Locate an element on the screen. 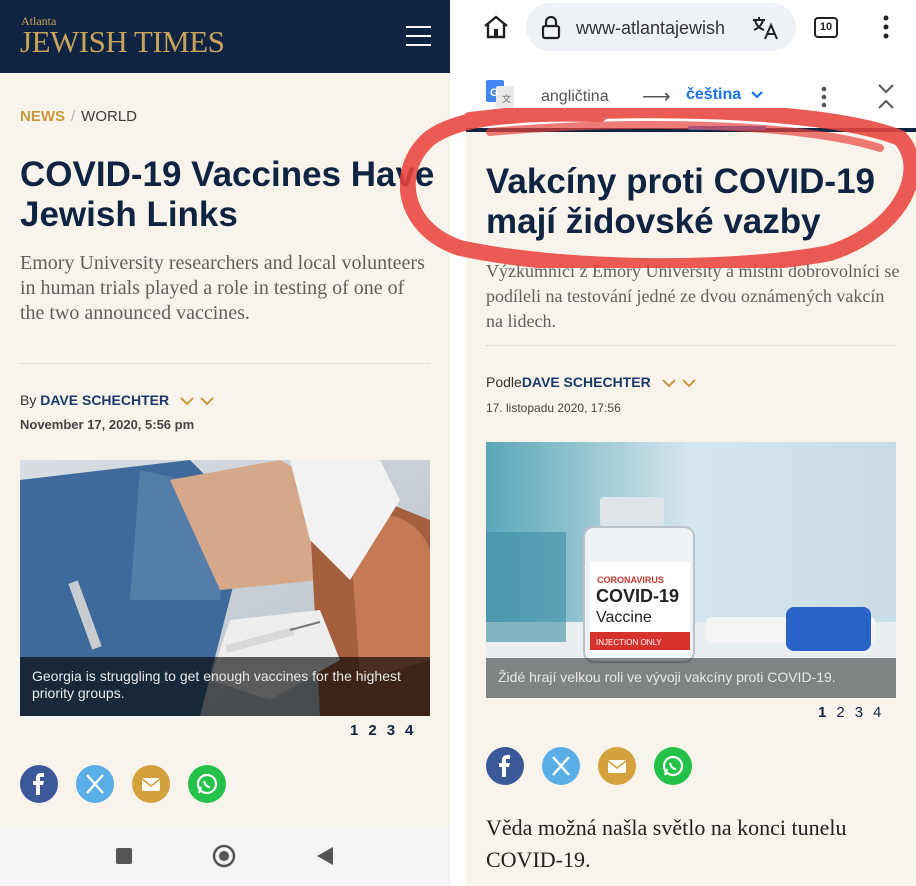 The width and height of the screenshot is (916, 886). lock-icon is located at coordinates (551, 28).